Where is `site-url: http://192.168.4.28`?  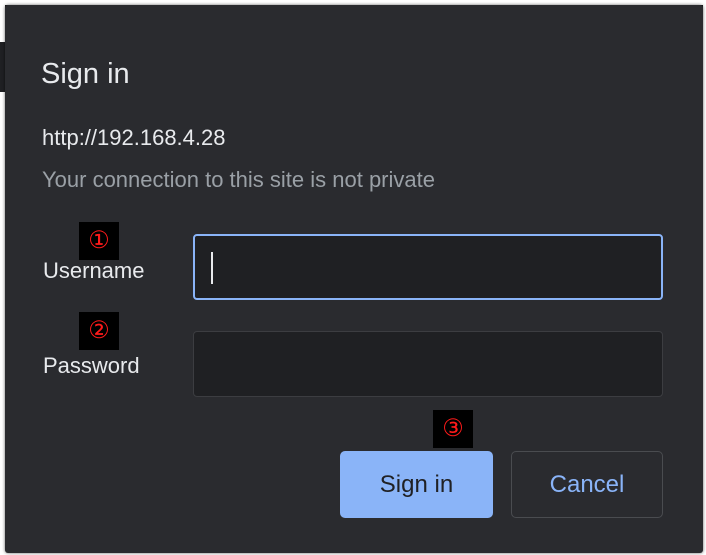
site-url: http://192.168.4.28 is located at coordinates (134, 137).